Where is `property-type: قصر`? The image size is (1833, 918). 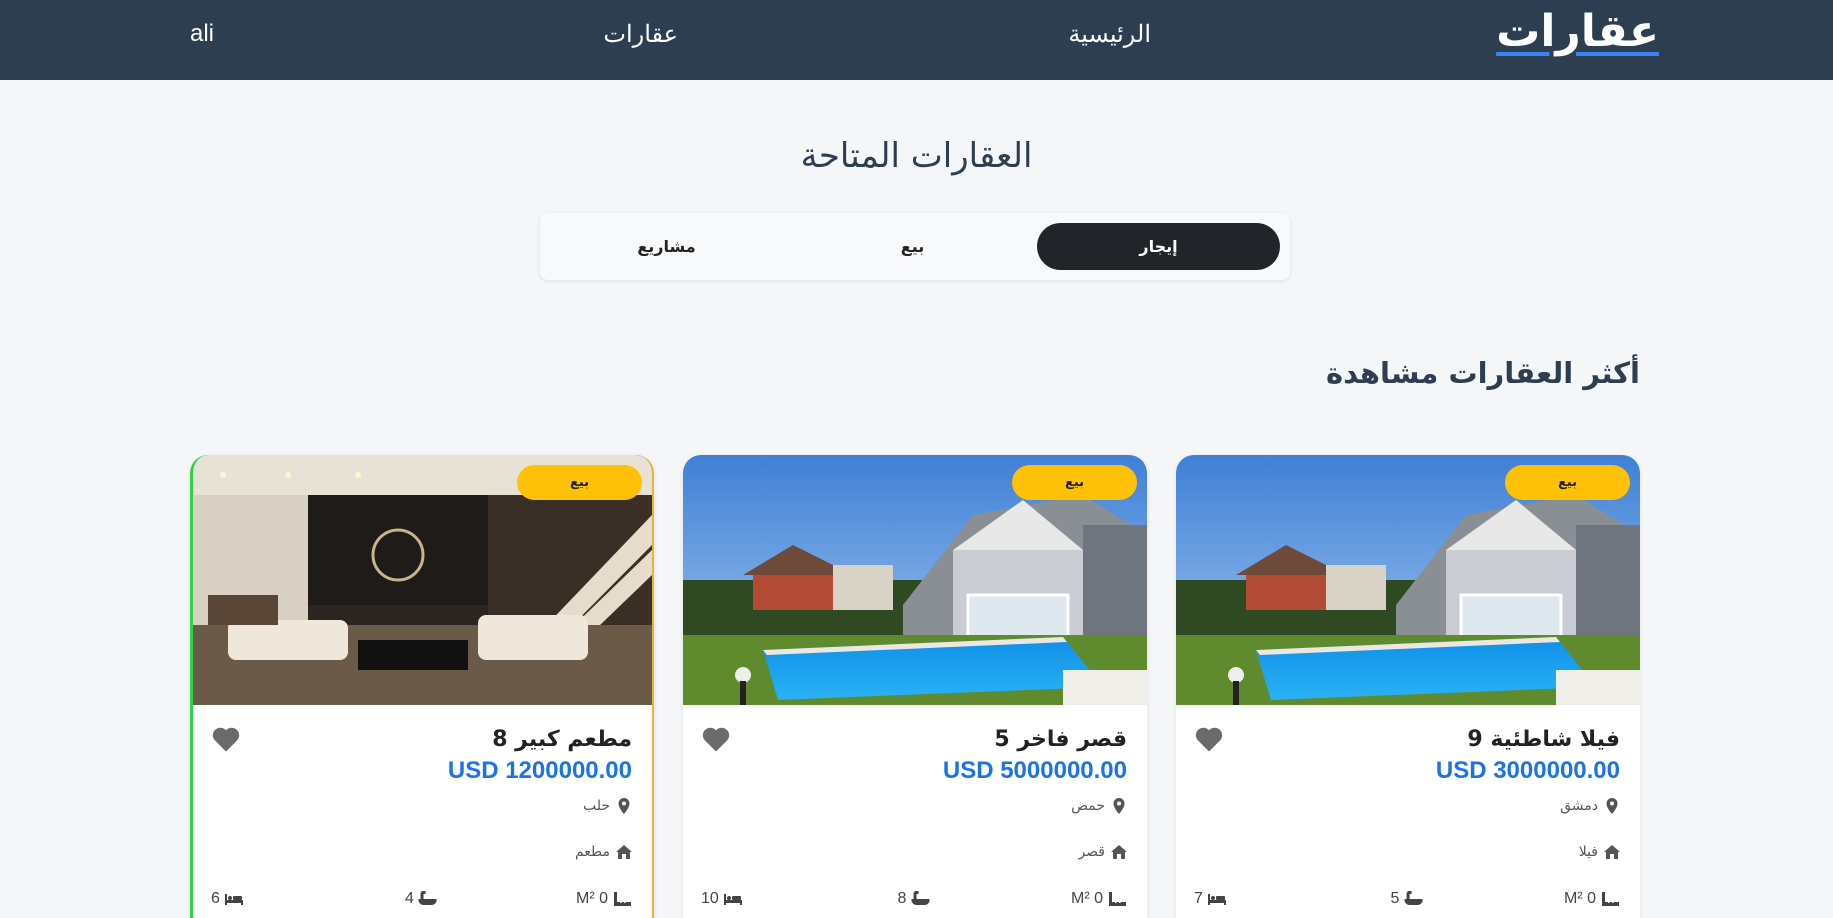 property-type: قصر is located at coordinates (1102, 852).